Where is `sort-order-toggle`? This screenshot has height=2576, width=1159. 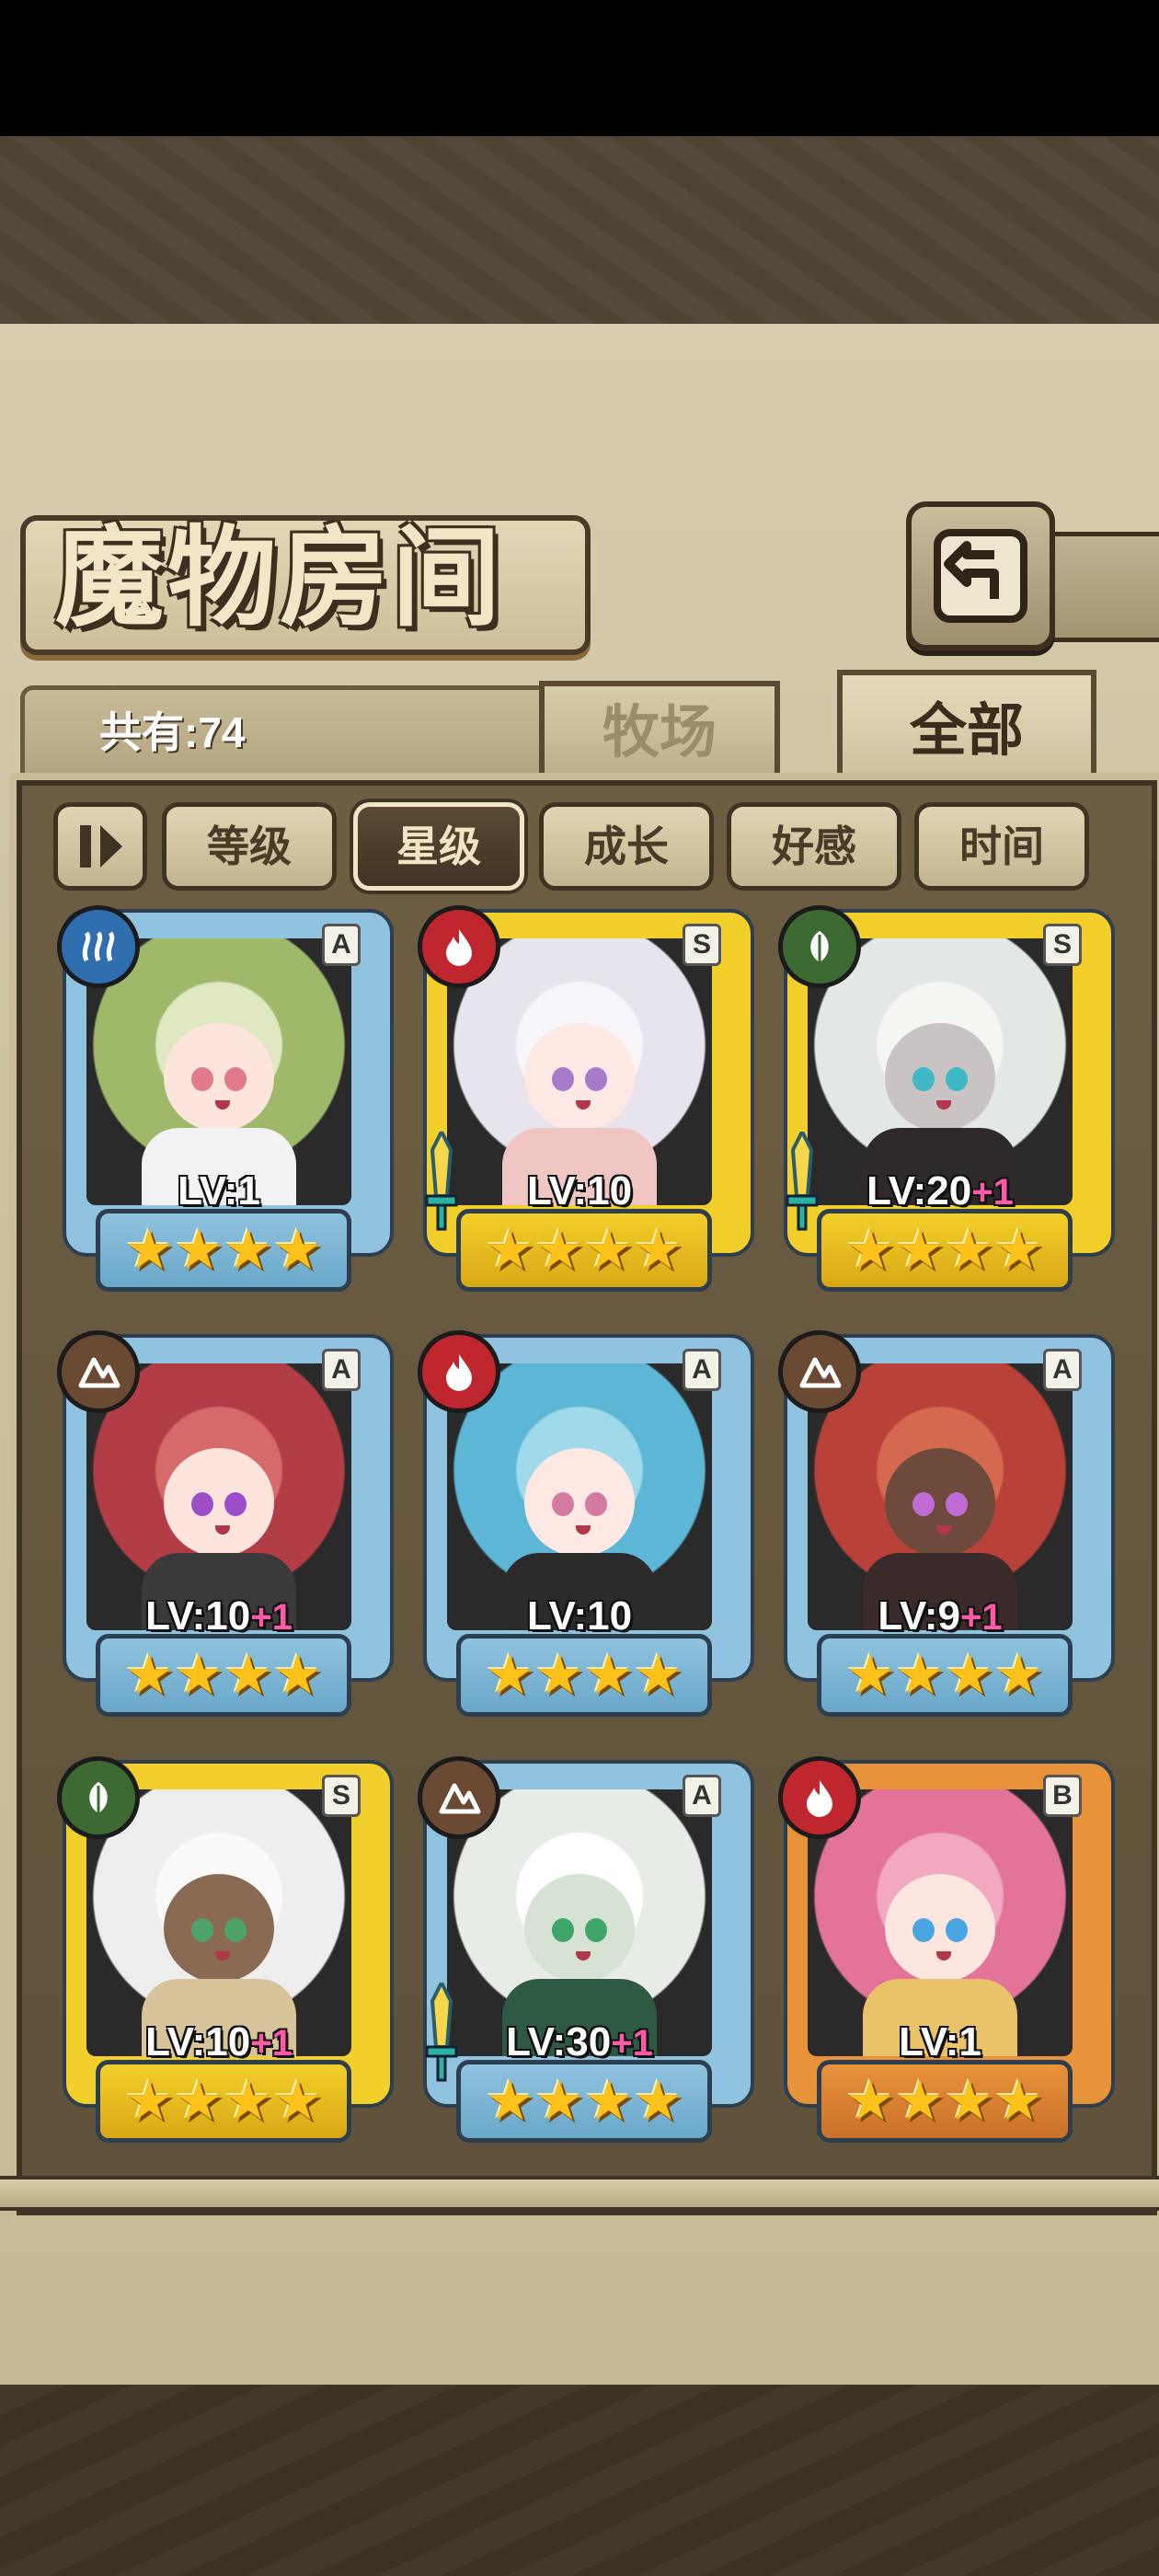 sort-order-toggle is located at coordinates (100, 846).